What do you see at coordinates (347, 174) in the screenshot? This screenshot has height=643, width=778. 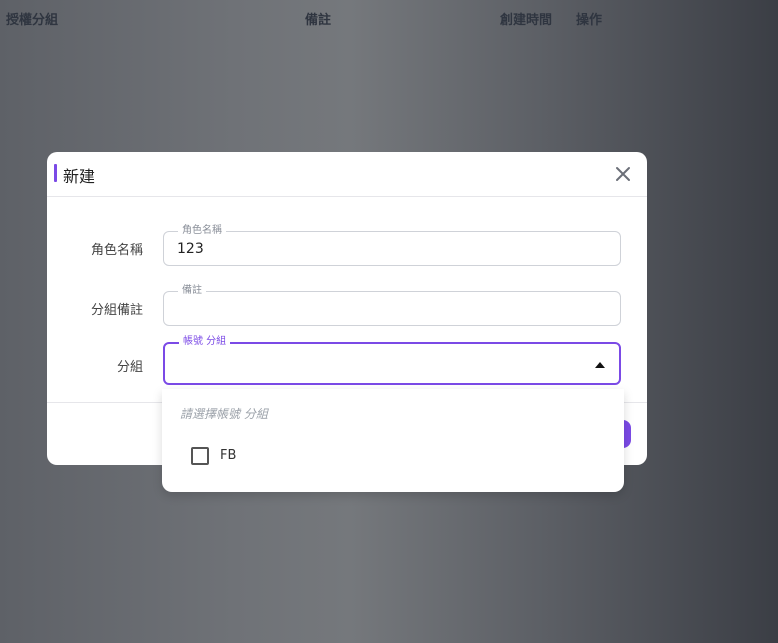 I see `dialog-header: 新建` at bounding box center [347, 174].